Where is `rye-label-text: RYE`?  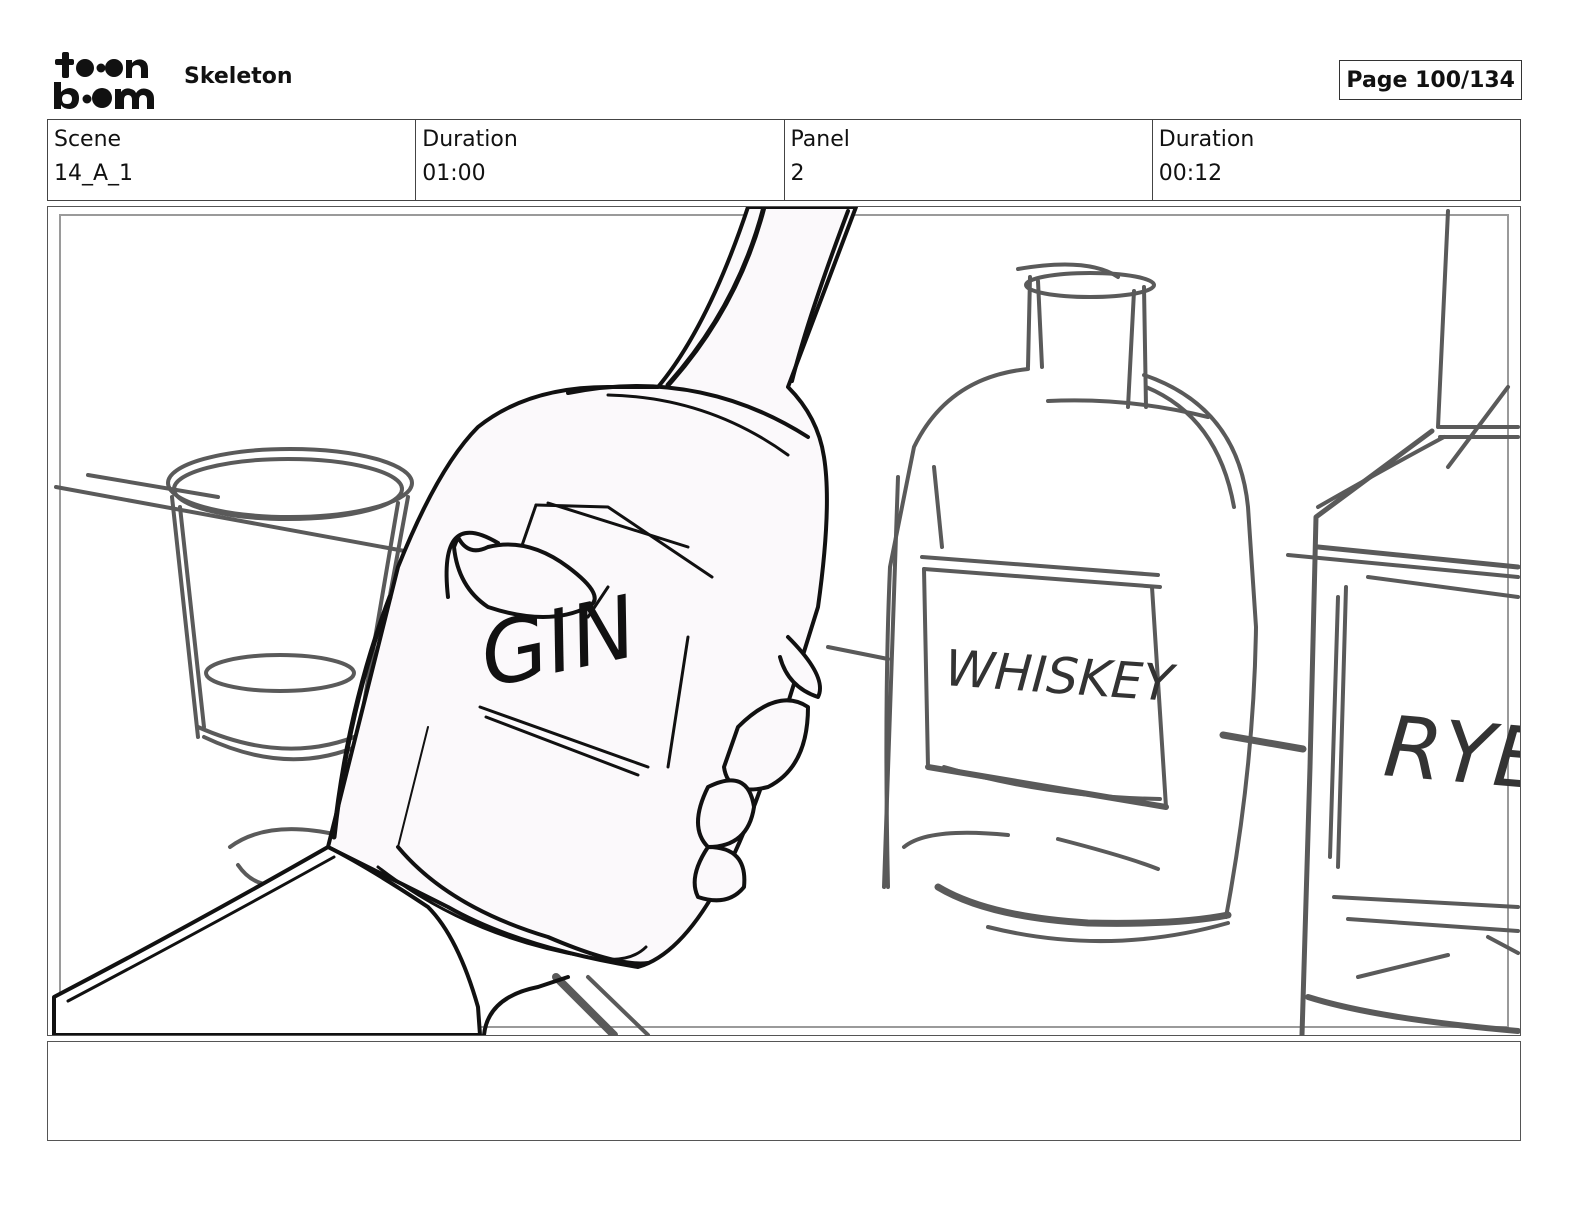
rye-label-text: RYE is located at coordinates (1450, 753).